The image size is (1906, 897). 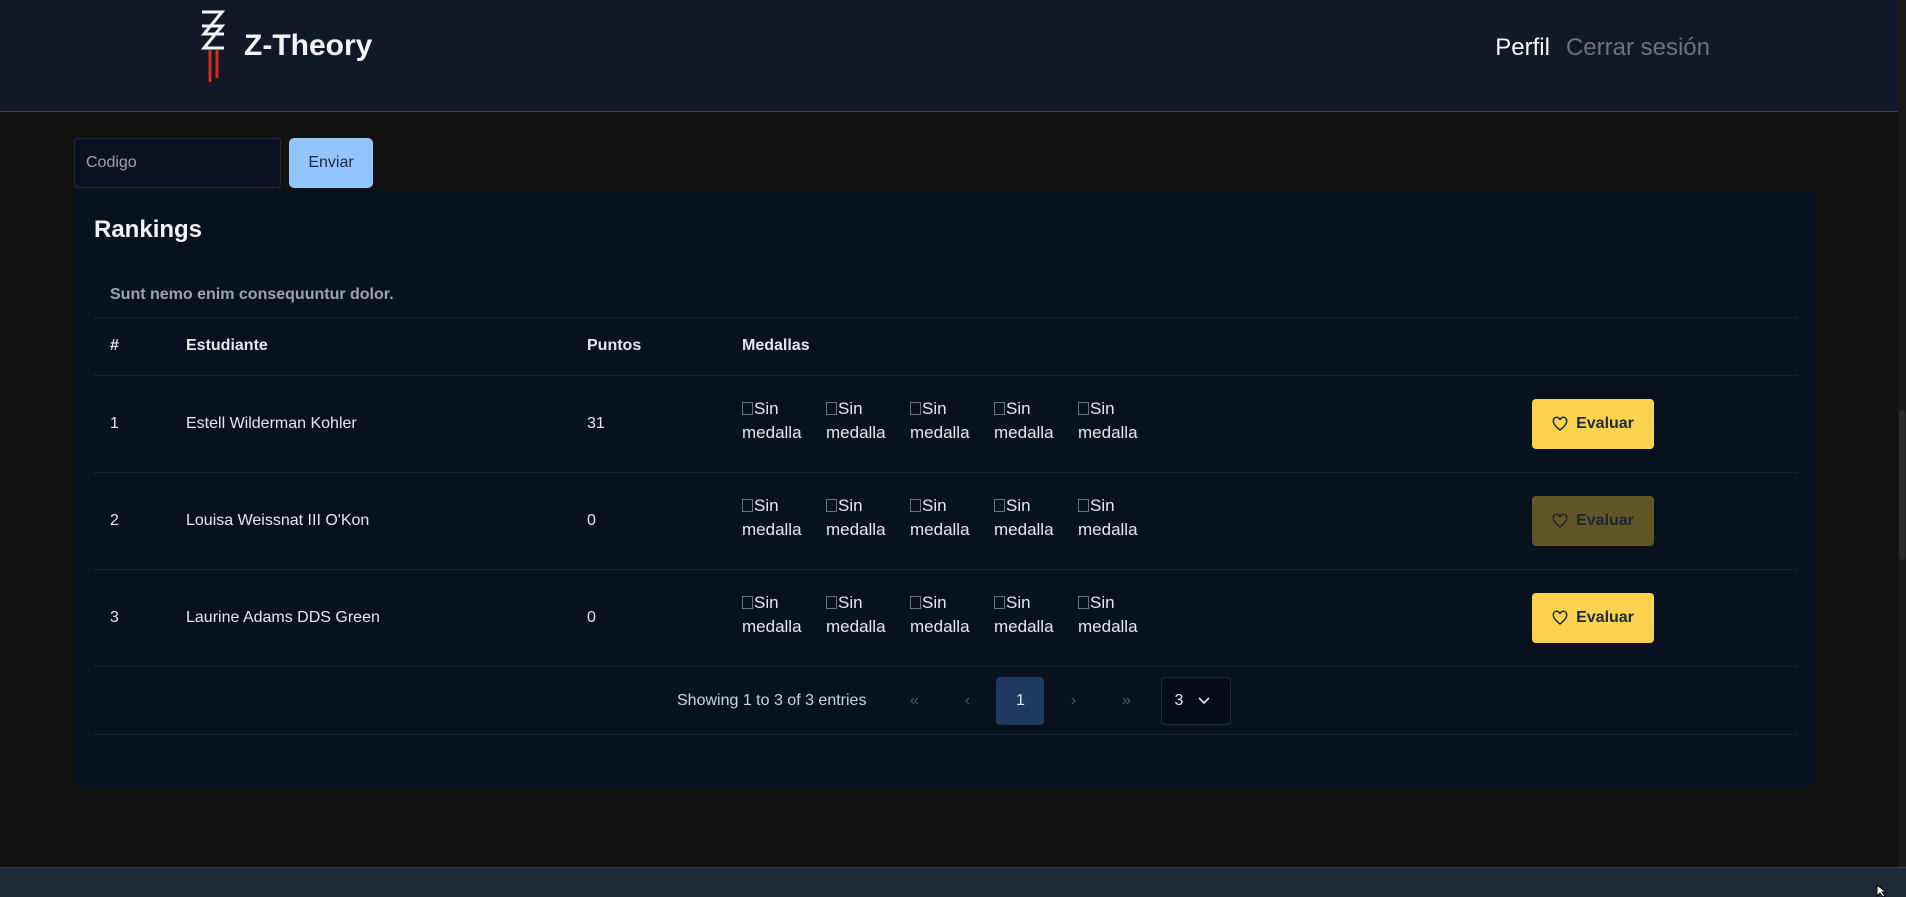 I want to click on top-nav: Perfil Cerrar sesión, so click(x=1602, y=48).